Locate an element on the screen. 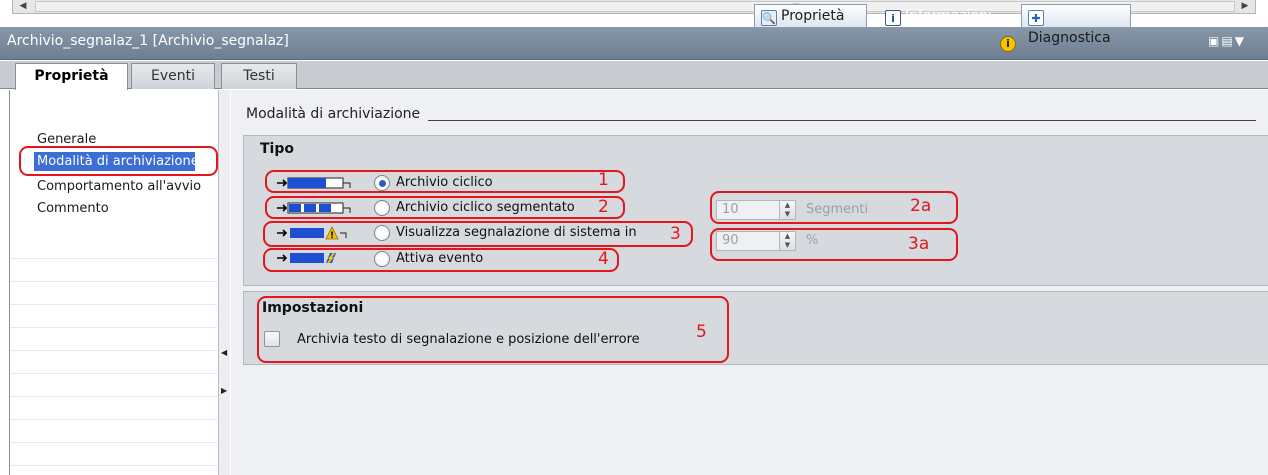  info-button: i Informazioni is located at coordinates (936, 16).